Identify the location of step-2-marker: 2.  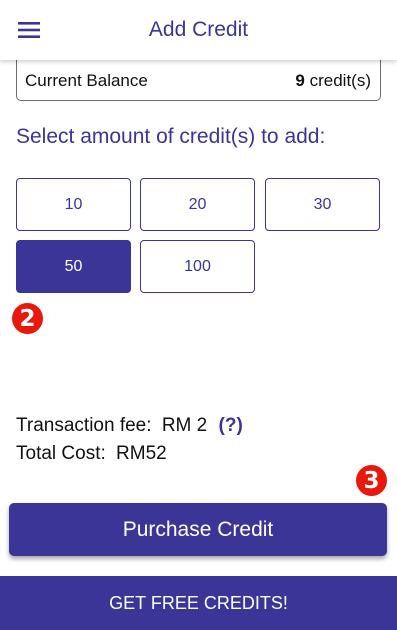
(27, 318).